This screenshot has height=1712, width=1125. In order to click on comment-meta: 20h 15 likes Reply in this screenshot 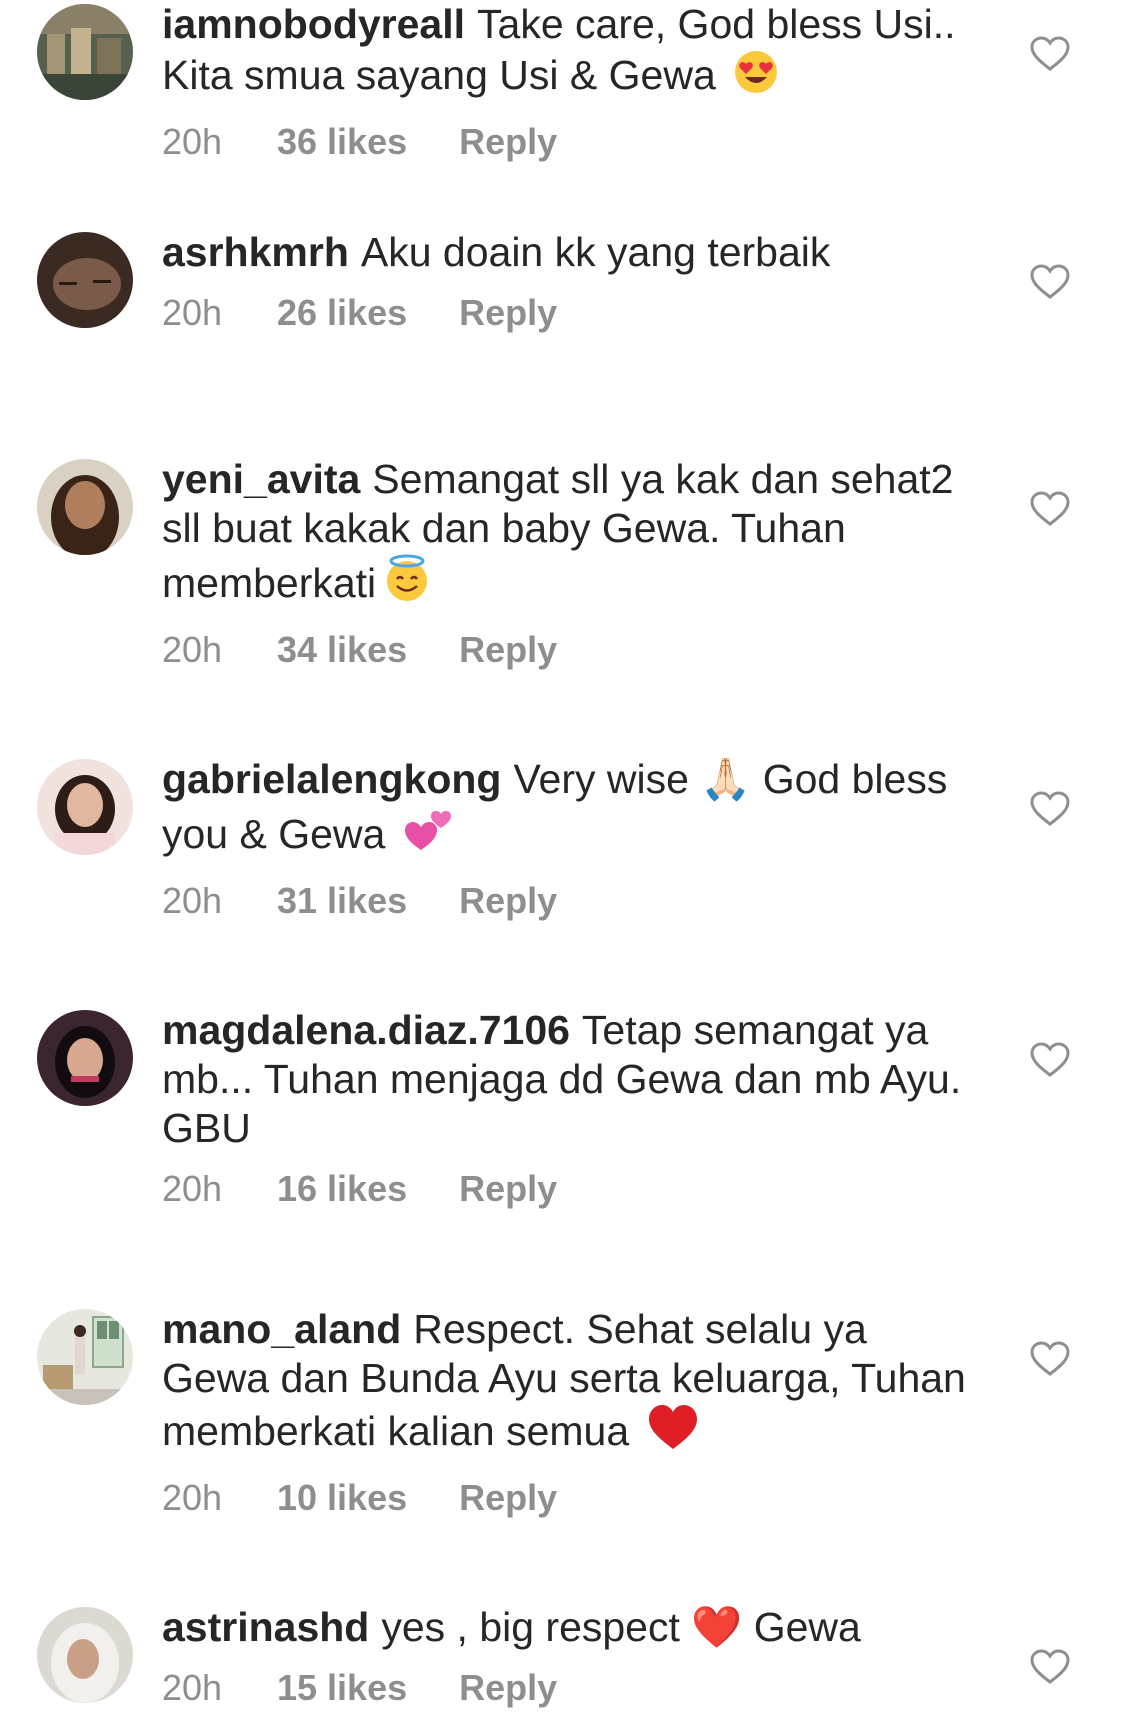, I will do `click(572, 1688)`.